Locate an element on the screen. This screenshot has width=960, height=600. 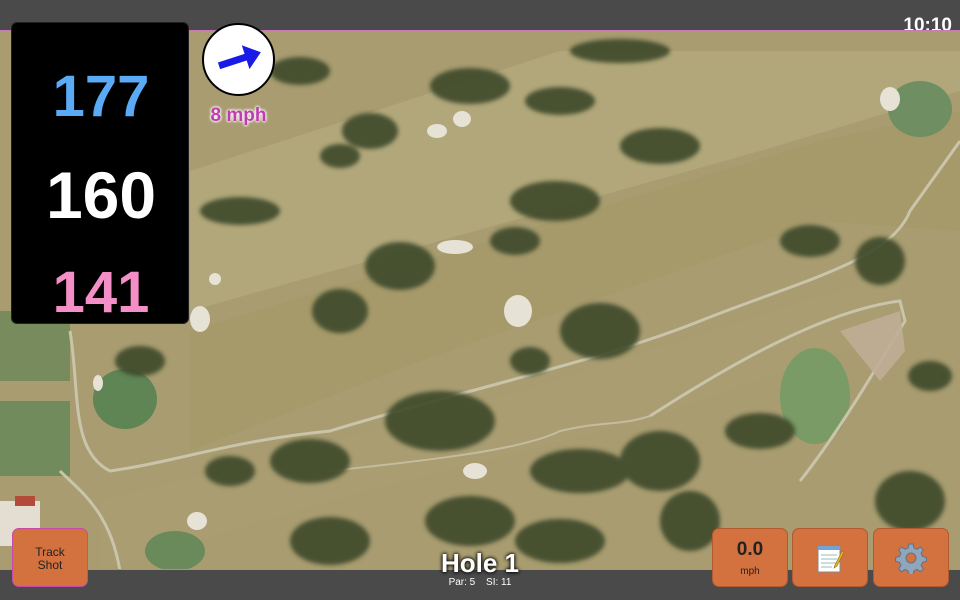
settings-button is located at coordinates (911, 557).